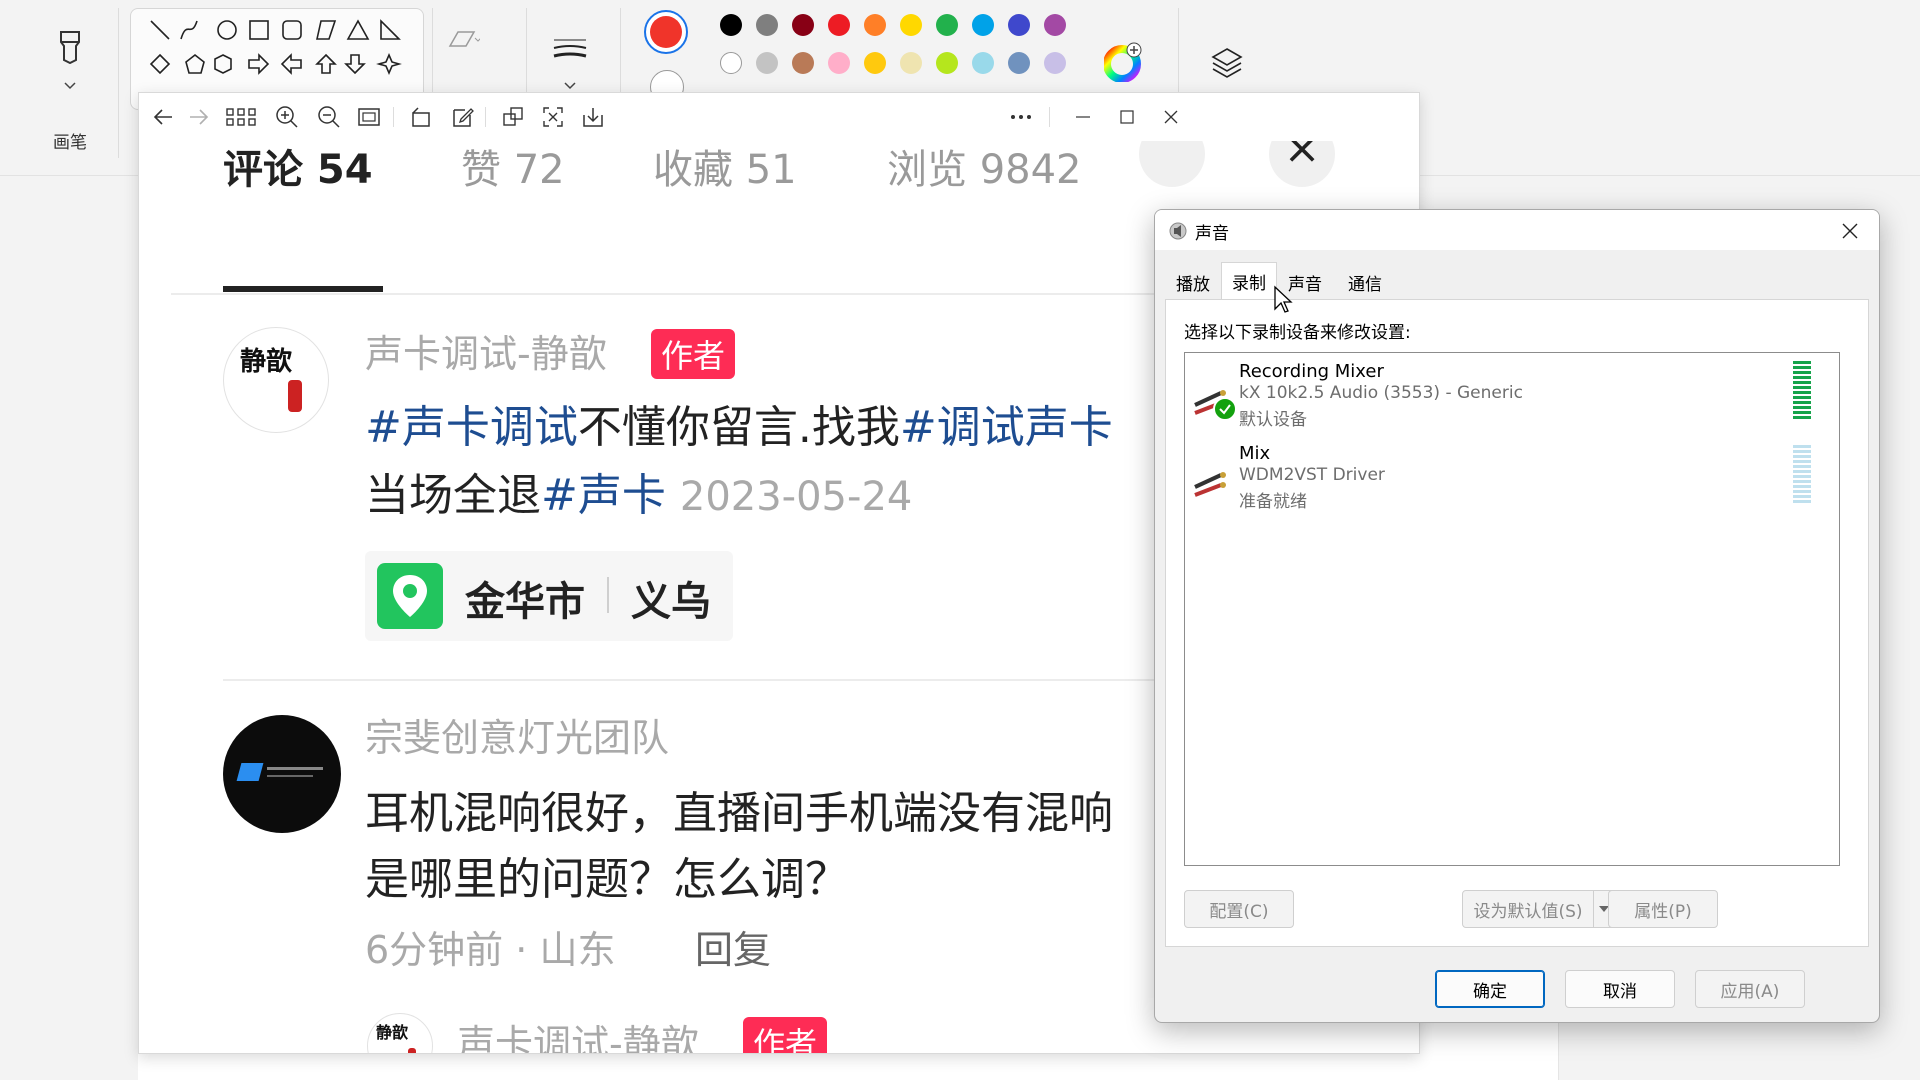 The image size is (1920, 1080). I want to click on apply-button: 应用(A), so click(1750, 989).